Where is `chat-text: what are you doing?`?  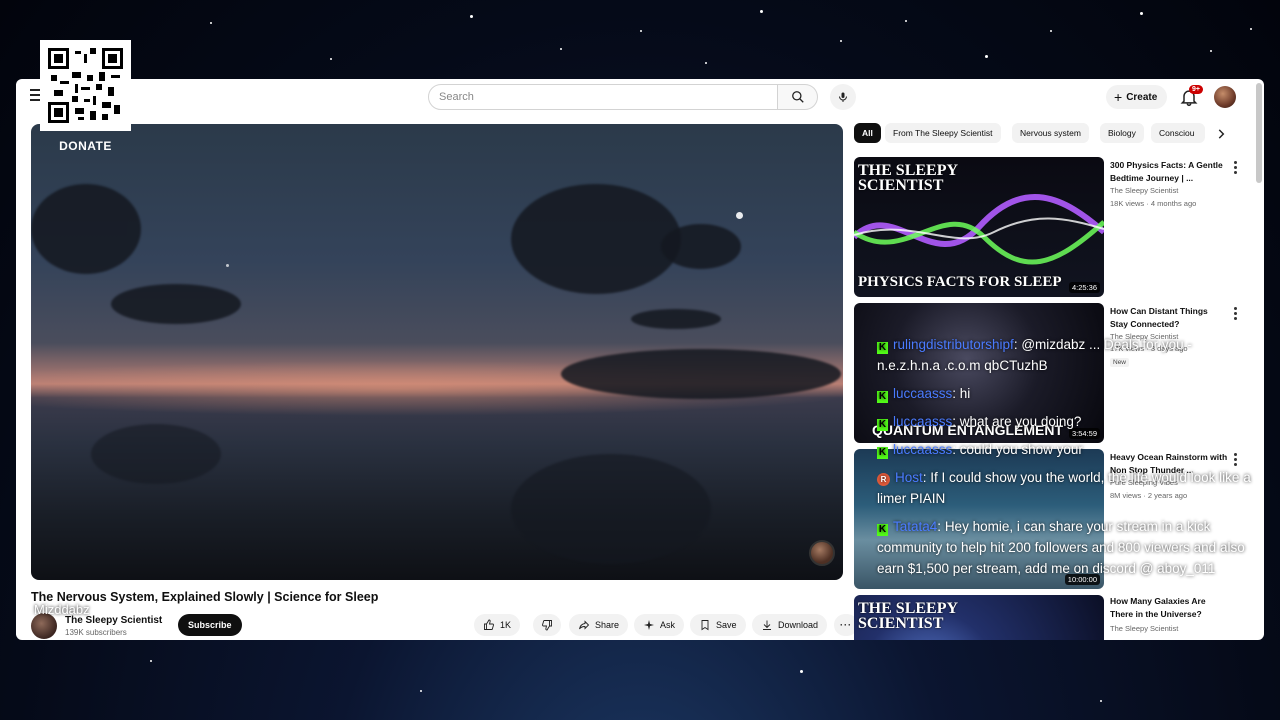
chat-text: what are you doing? is located at coordinates (1020, 421).